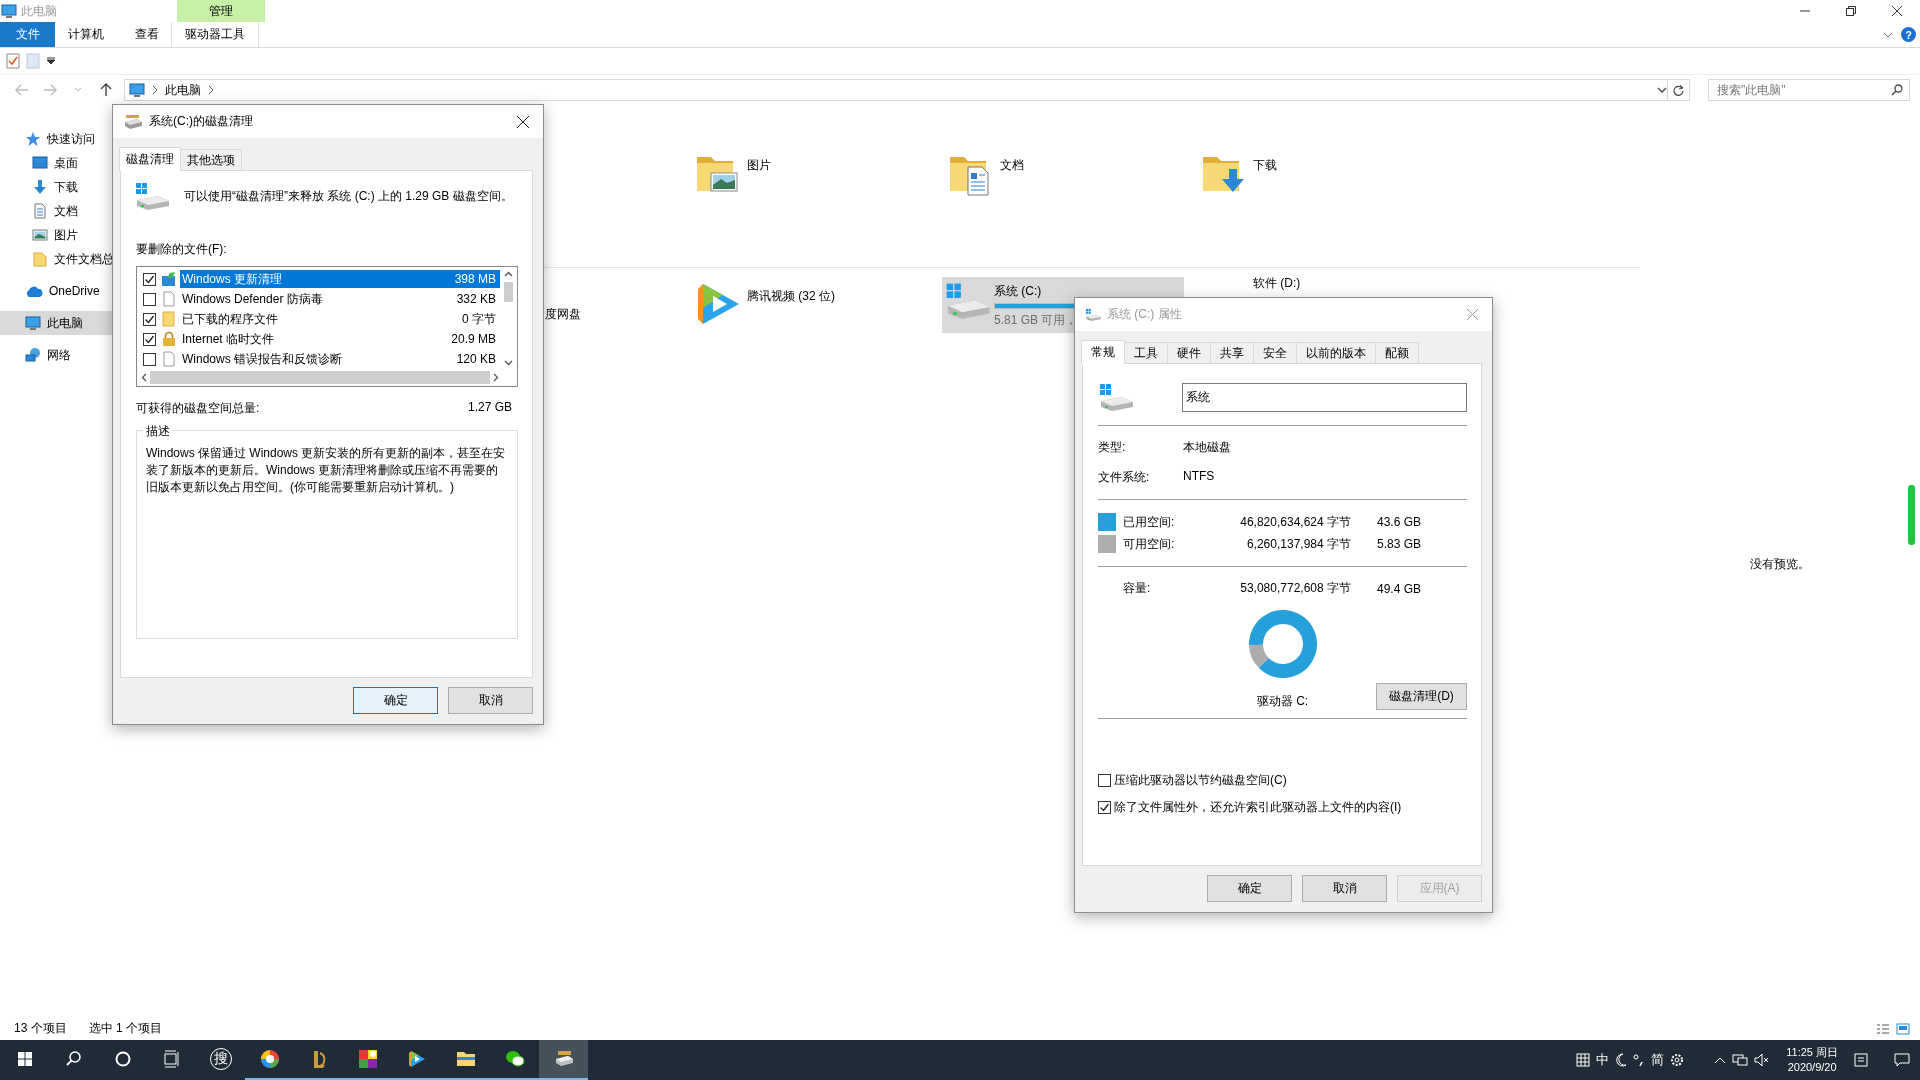  What do you see at coordinates (1908, 34) in the screenshot?
I see `help-button: ?` at bounding box center [1908, 34].